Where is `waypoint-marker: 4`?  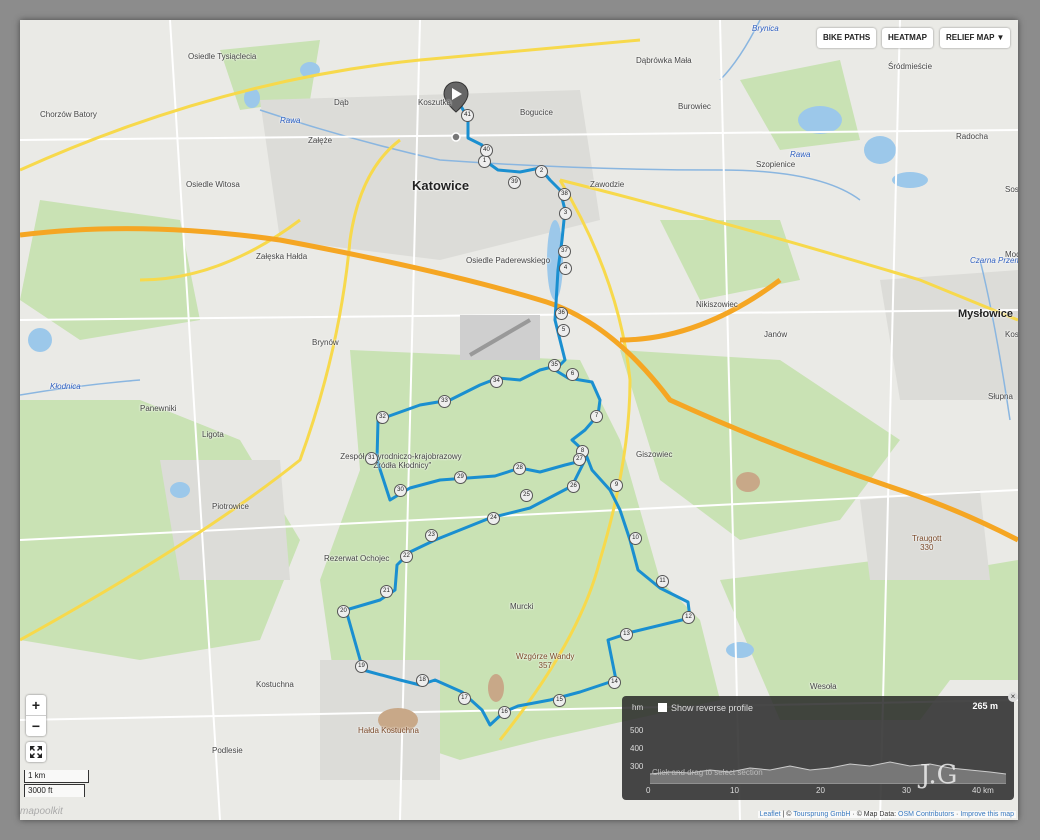 waypoint-marker: 4 is located at coordinates (565, 268).